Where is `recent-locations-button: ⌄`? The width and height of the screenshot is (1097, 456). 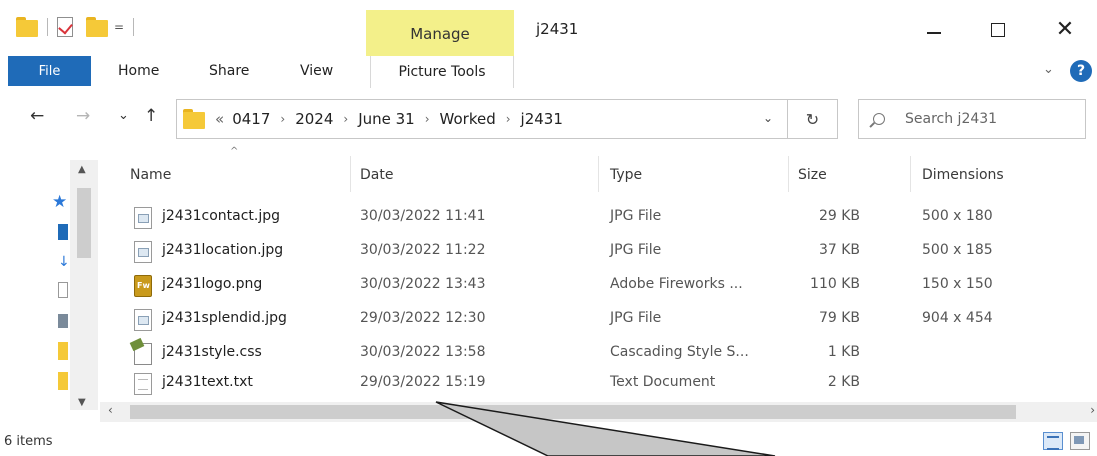 recent-locations-button: ⌄ is located at coordinates (123, 115).